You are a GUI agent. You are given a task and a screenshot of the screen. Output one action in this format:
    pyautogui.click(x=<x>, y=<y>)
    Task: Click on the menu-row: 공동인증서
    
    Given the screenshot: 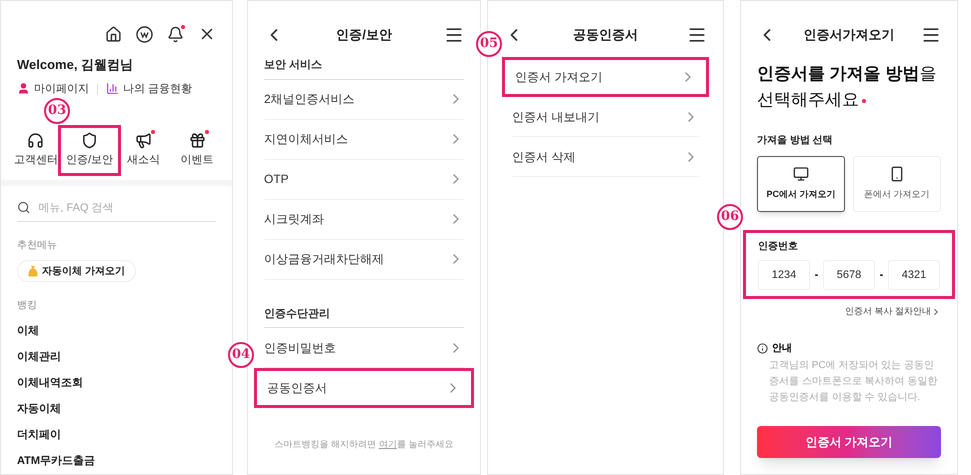 What is the action you would take?
    pyautogui.click(x=364, y=388)
    